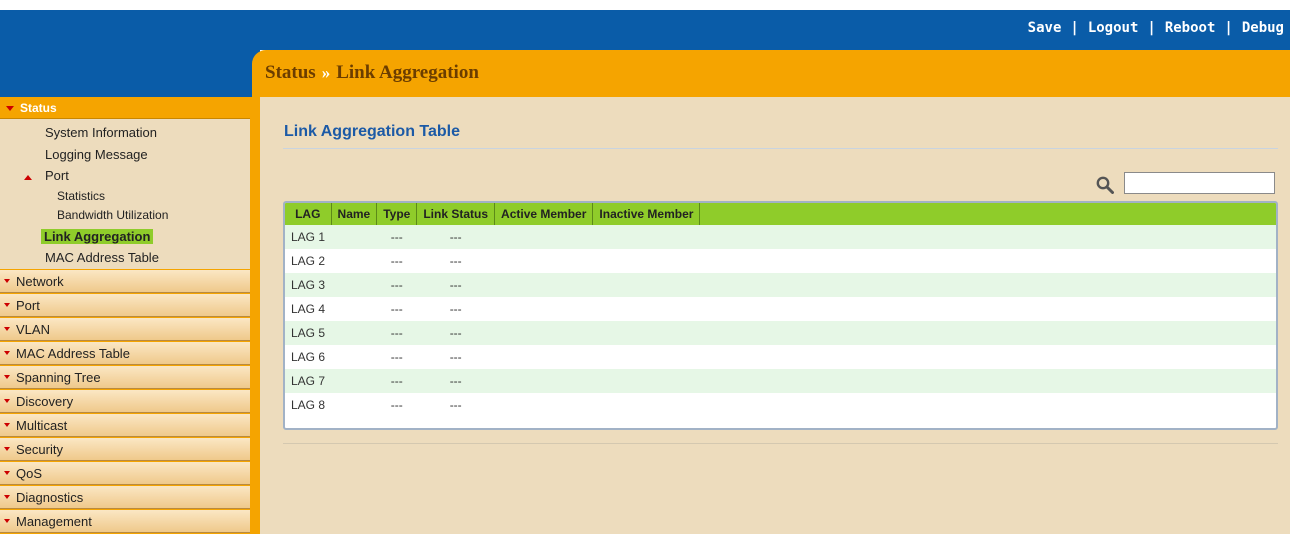  I want to click on debug-link: Debug, so click(1263, 28).